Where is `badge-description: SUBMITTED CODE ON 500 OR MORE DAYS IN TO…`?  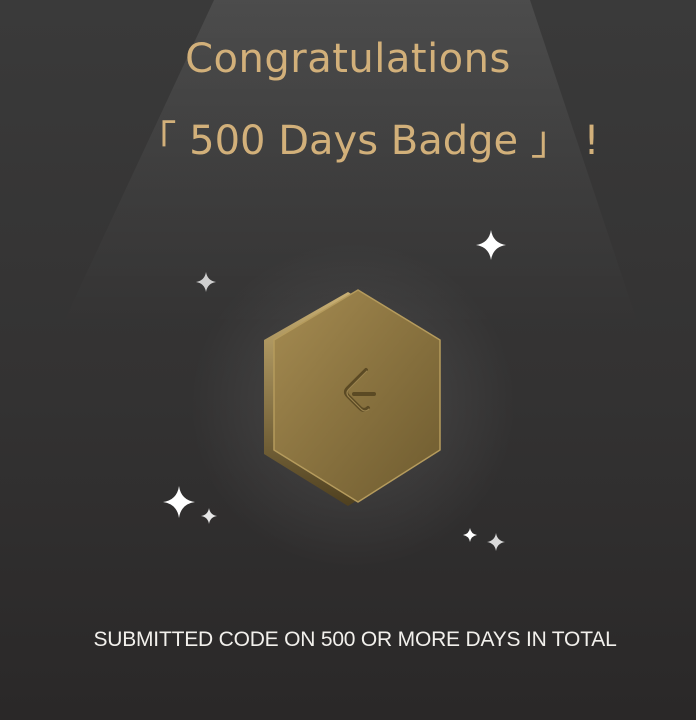
badge-description: SUBMITTED CODE ON 500 OR MORE DAYS IN TO… is located at coordinates (355, 639).